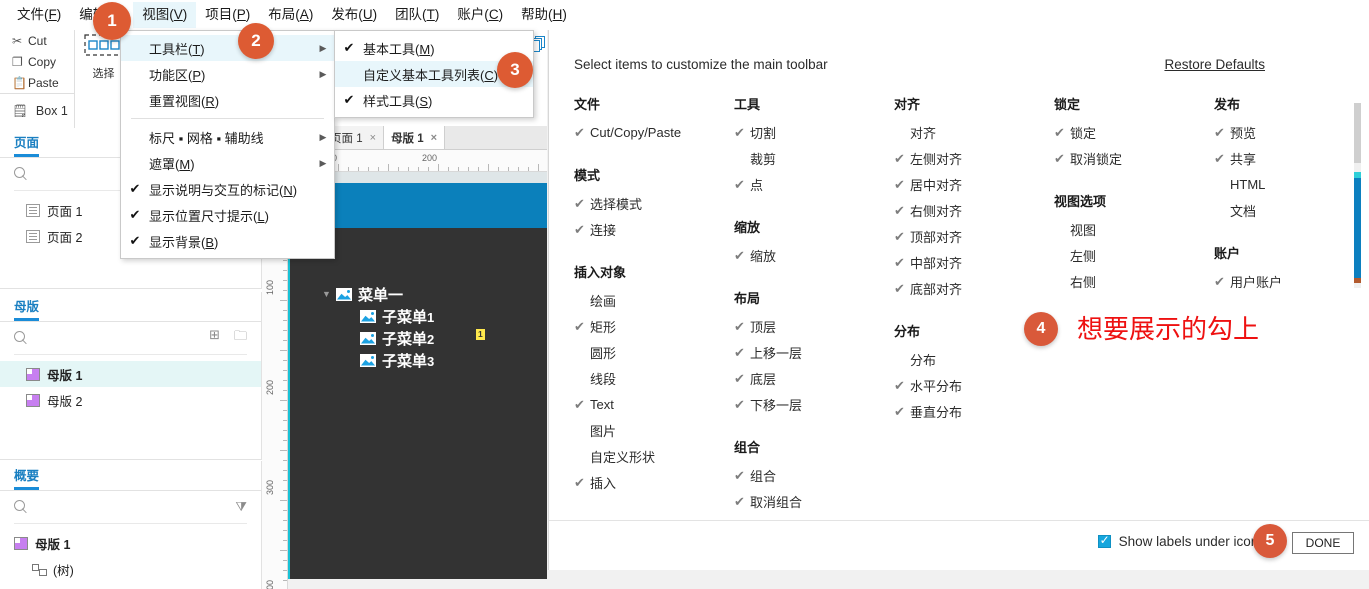 The height and width of the screenshot is (589, 1369). I want to click on view-menu-item: ✔ 显示说明与交互的标记(N), so click(227, 189).